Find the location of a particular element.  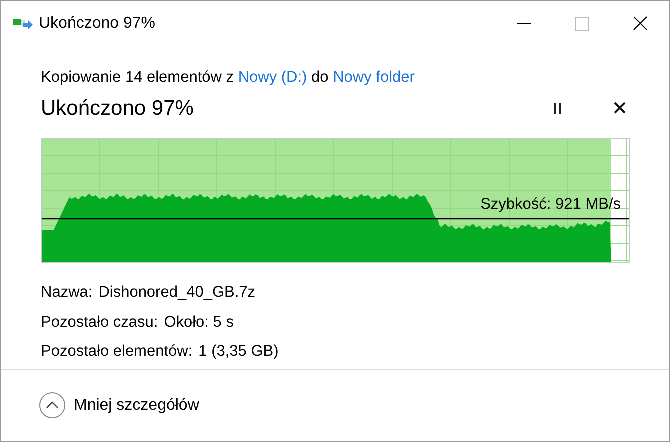

pause-icon is located at coordinates (558, 108).